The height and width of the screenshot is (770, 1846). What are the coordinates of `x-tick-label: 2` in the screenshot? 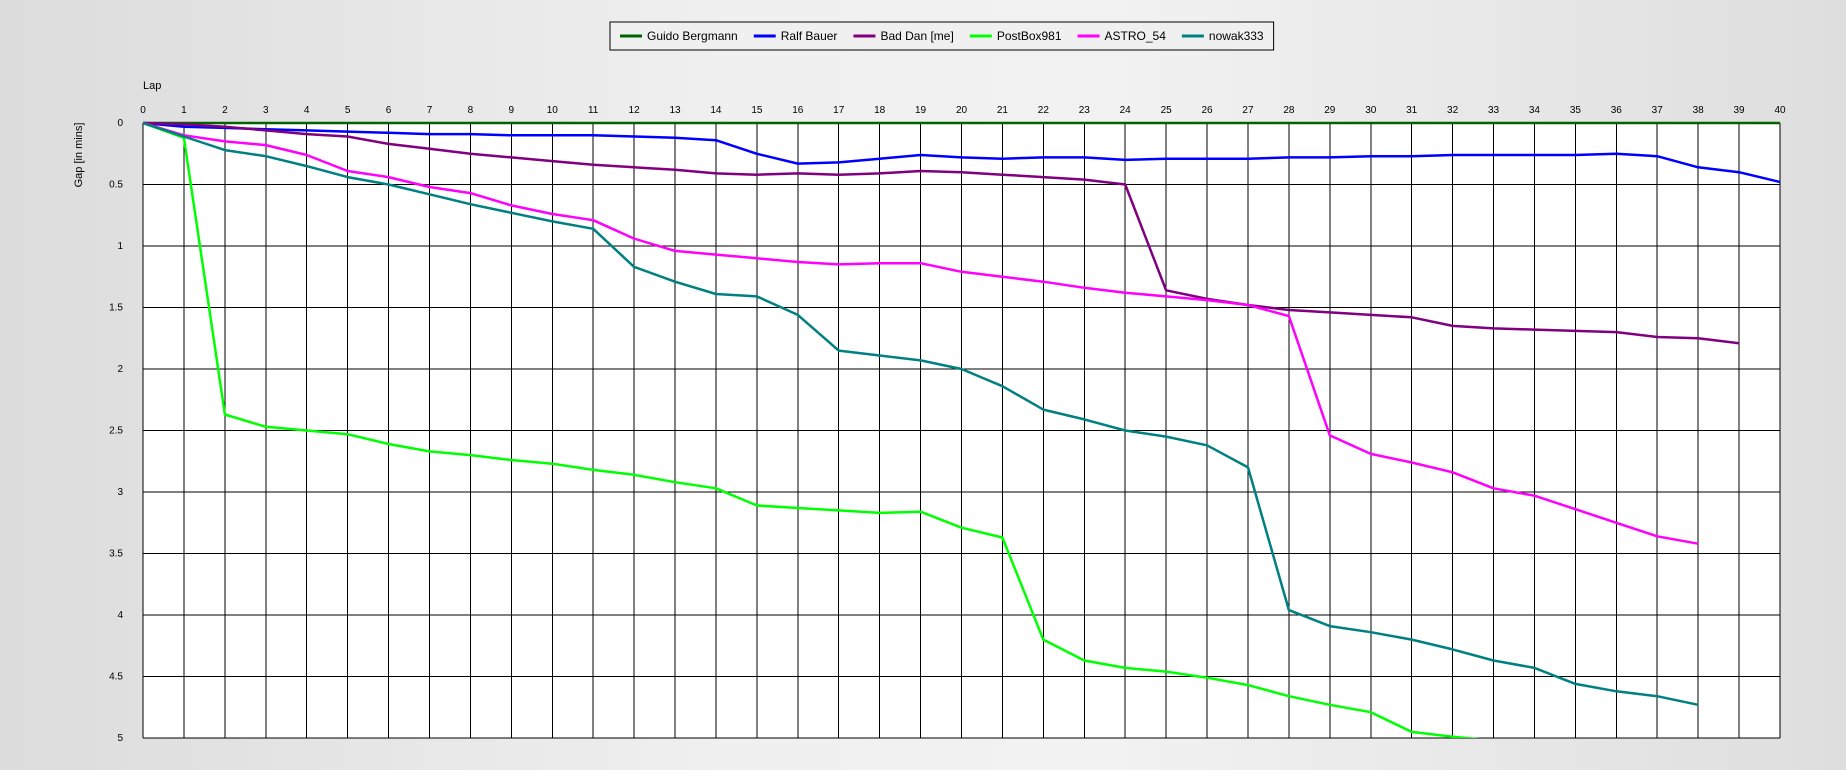 It's located at (225, 110).